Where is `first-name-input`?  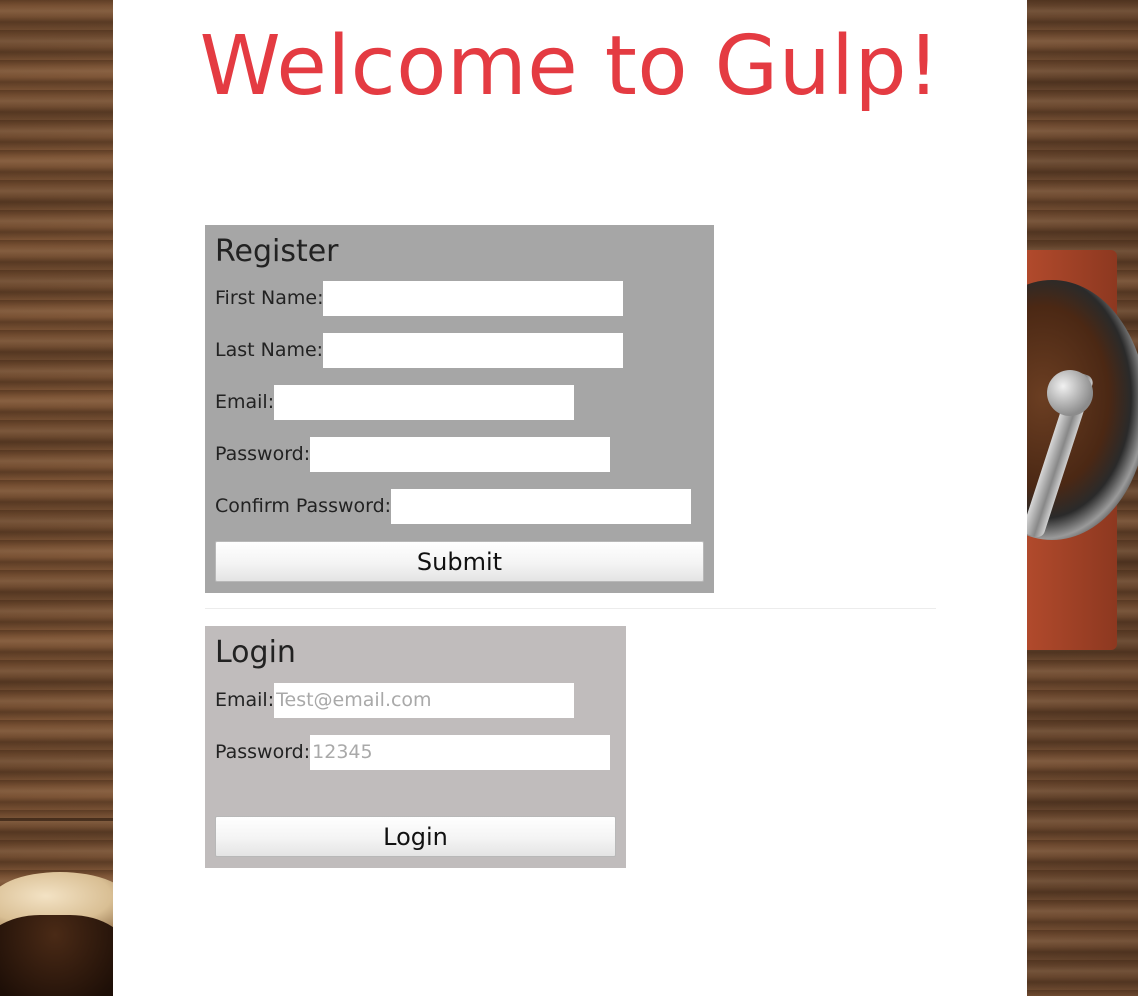
first-name-input is located at coordinates (473, 298).